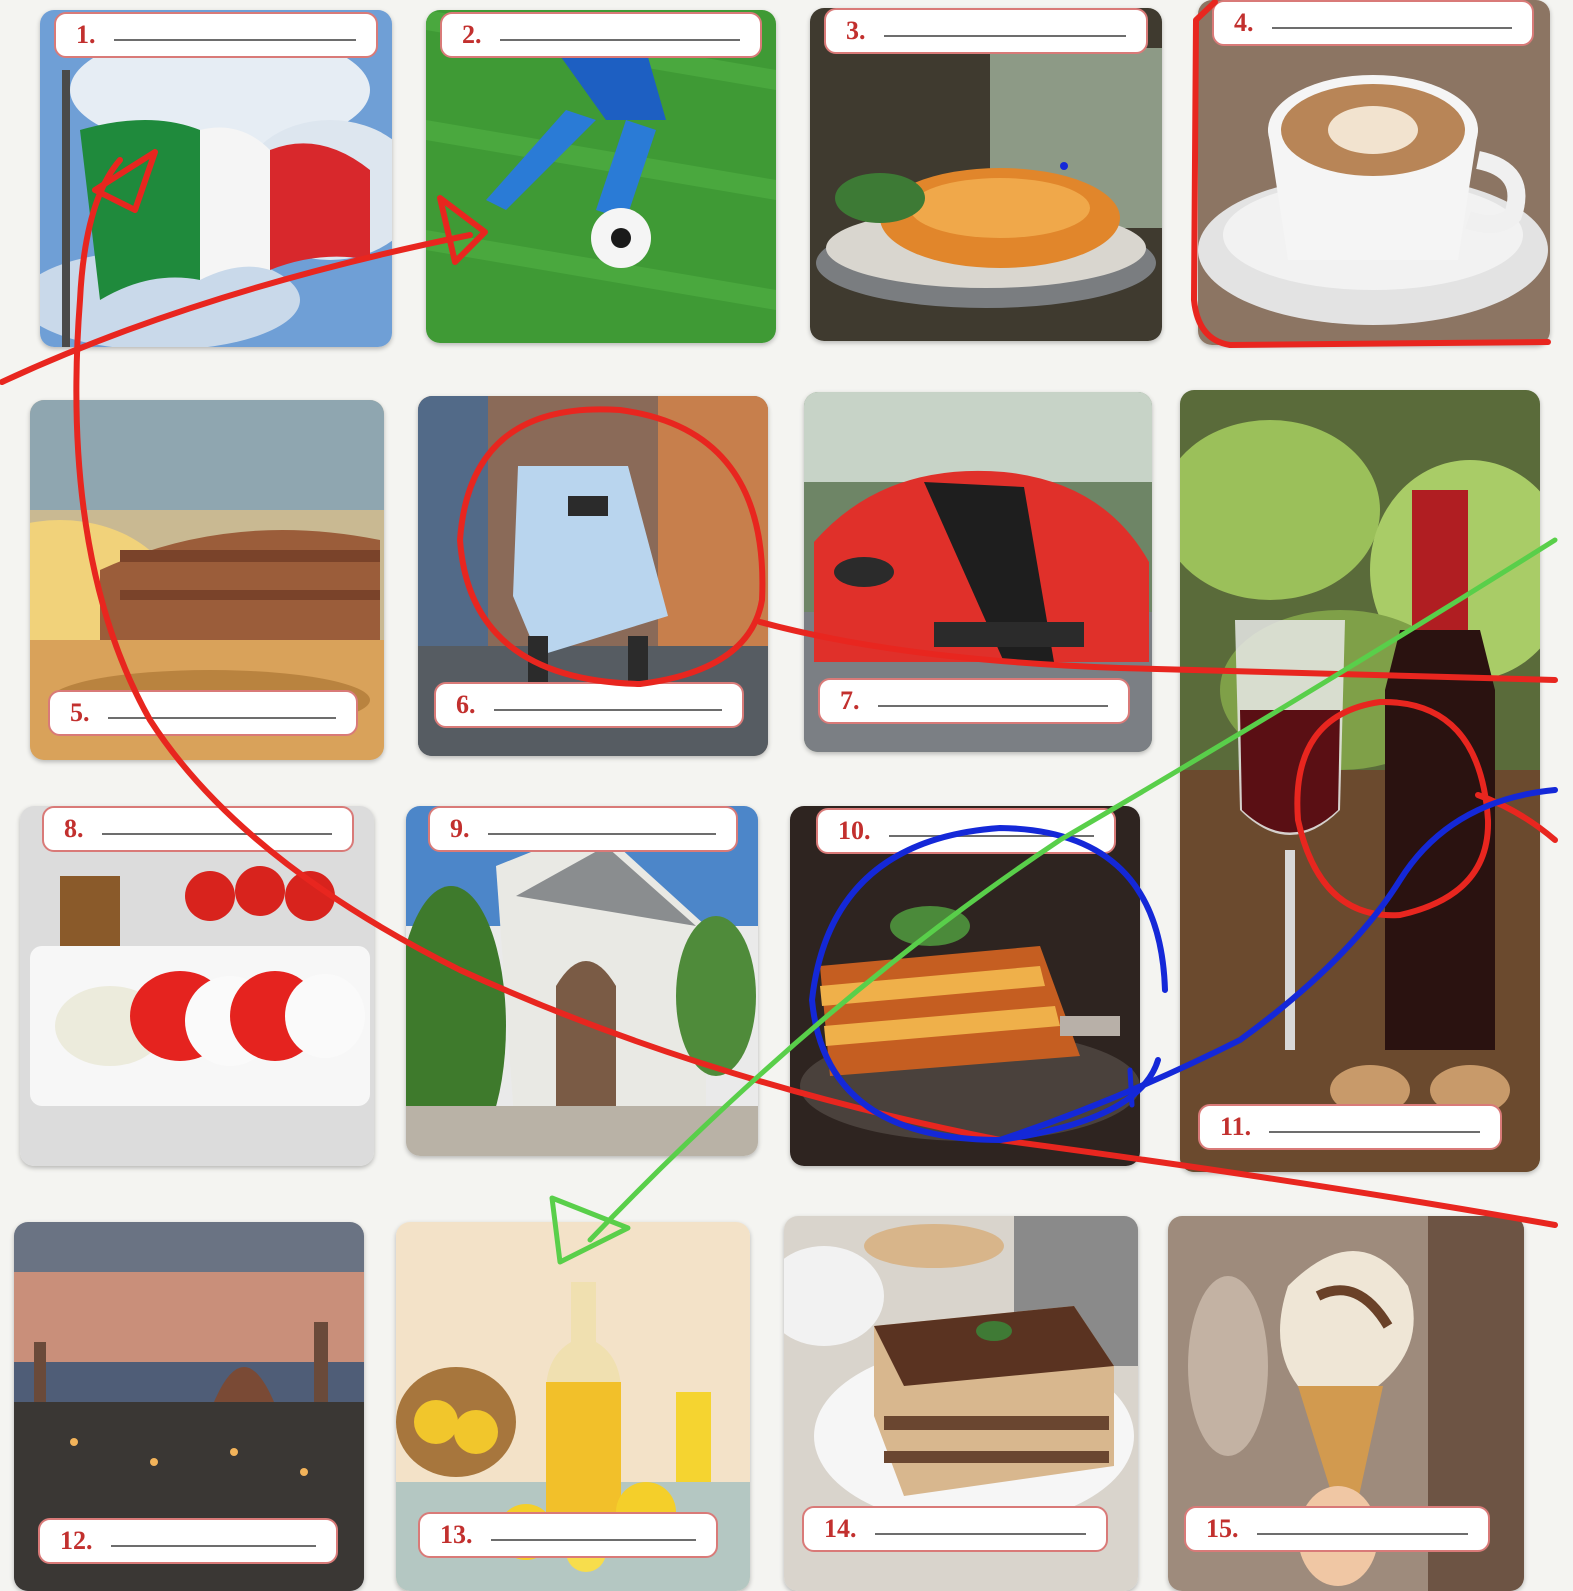  I want to click on flag-picture, so click(216, 178).